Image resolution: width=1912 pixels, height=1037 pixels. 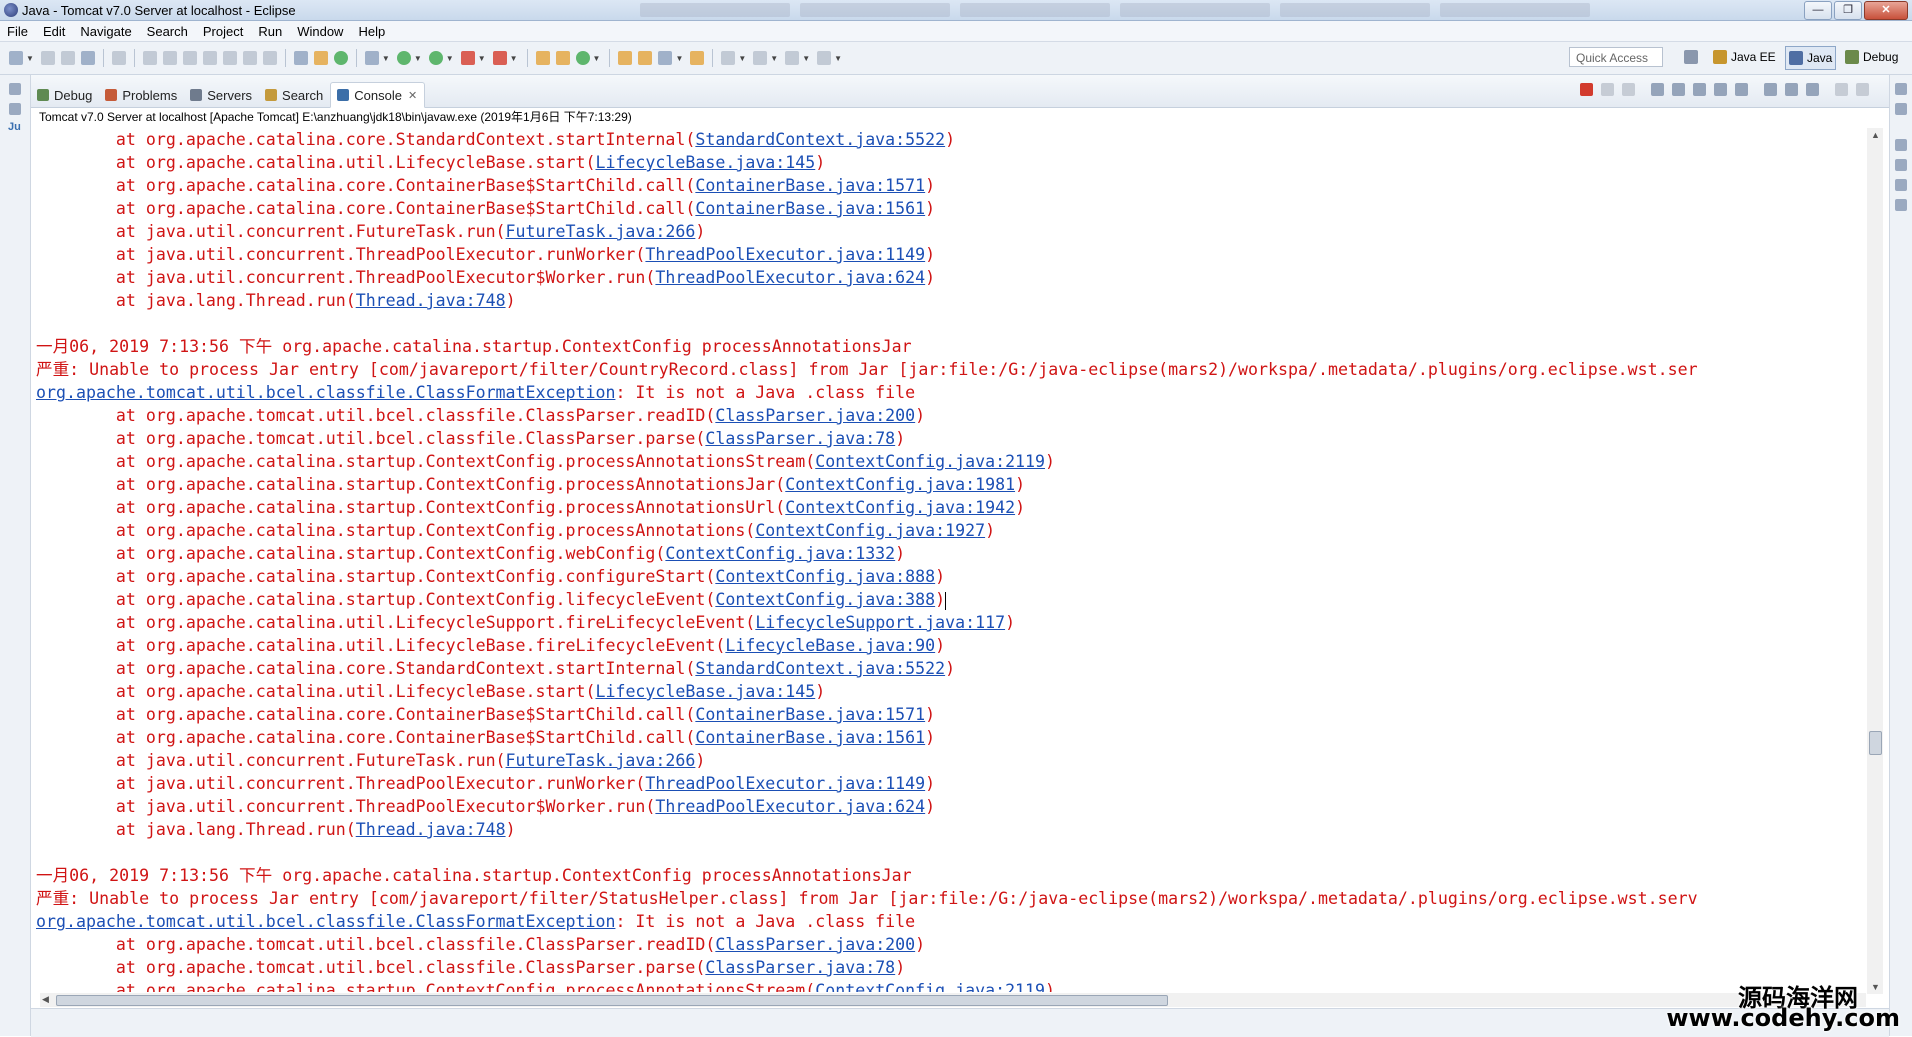 What do you see at coordinates (1871, 57) in the screenshot?
I see `perspective-debug: Debug` at bounding box center [1871, 57].